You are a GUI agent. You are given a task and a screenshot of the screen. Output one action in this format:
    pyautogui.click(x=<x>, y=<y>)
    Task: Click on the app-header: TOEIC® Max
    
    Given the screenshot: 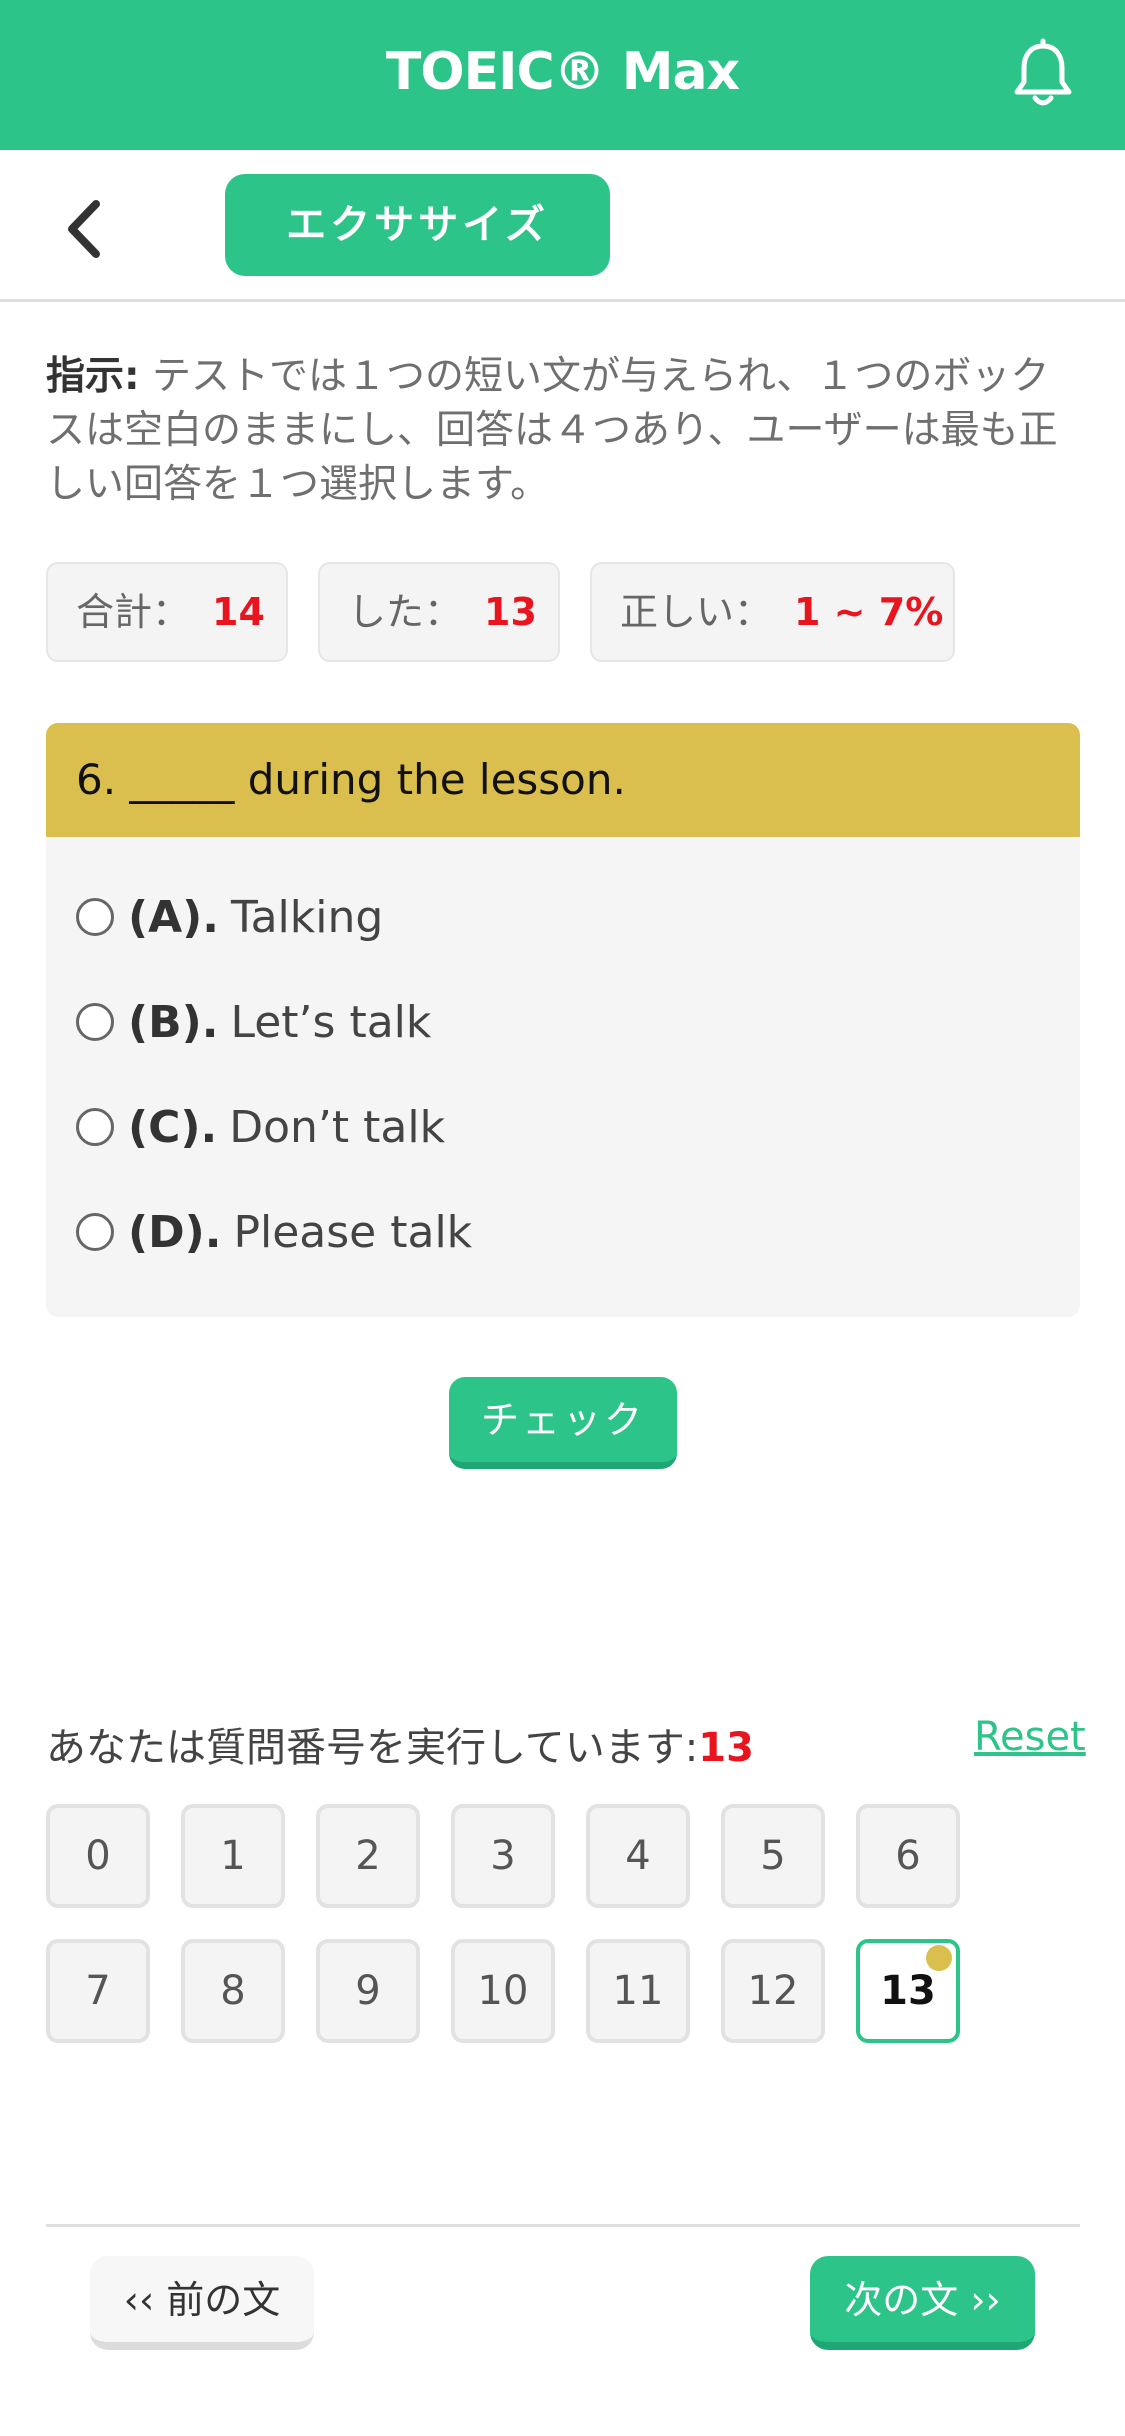 What is the action you would take?
    pyautogui.click(x=562, y=75)
    